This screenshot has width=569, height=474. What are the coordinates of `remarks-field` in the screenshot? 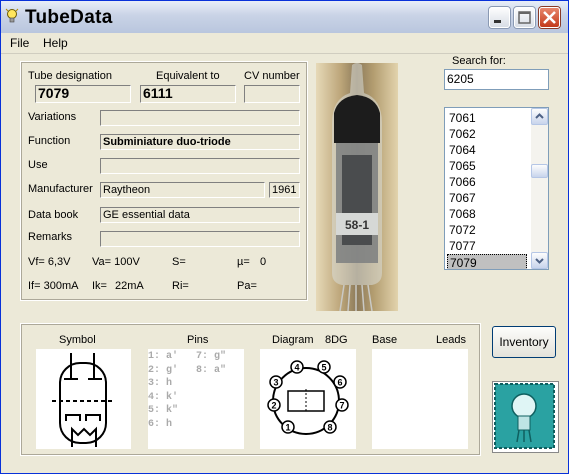 It's located at (200, 239).